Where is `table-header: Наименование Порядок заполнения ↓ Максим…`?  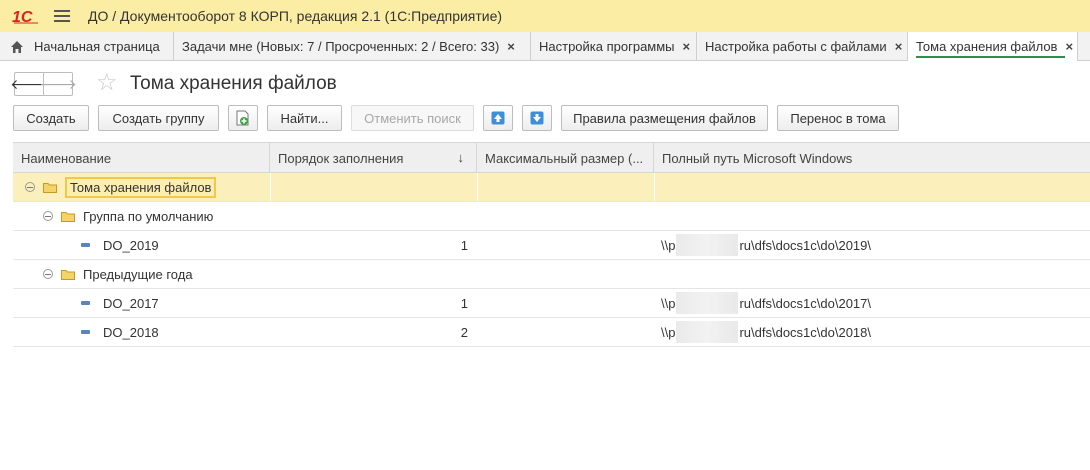
table-header: Наименование Порядок заполнения ↓ Максим… is located at coordinates (551, 157).